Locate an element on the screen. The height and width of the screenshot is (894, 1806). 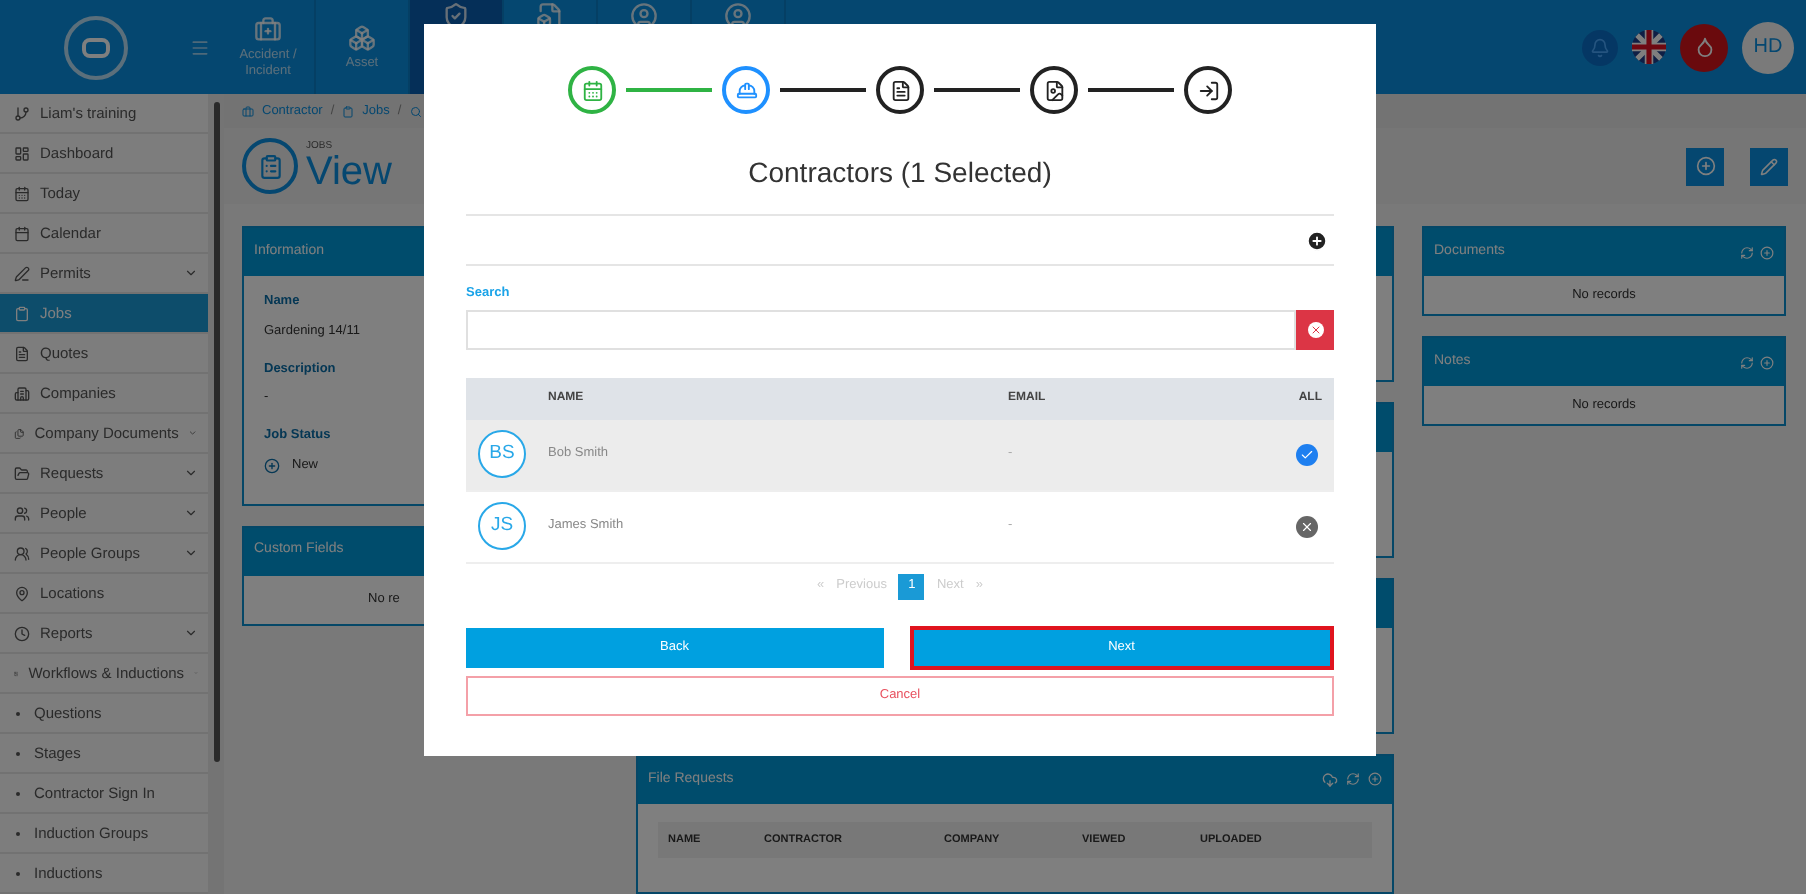
user-avatar: HD is located at coordinates (1768, 47).